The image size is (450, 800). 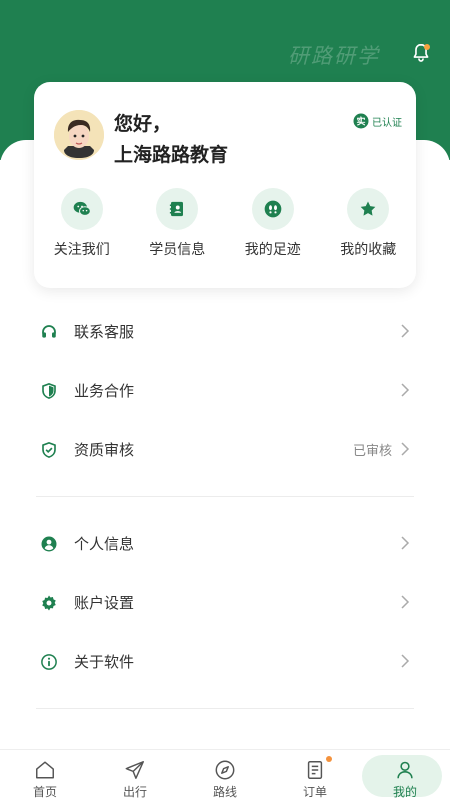 What do you see at coordinates (315, 770) in the screenshot?
I see `order-icon` at bounding box center [315, 770].